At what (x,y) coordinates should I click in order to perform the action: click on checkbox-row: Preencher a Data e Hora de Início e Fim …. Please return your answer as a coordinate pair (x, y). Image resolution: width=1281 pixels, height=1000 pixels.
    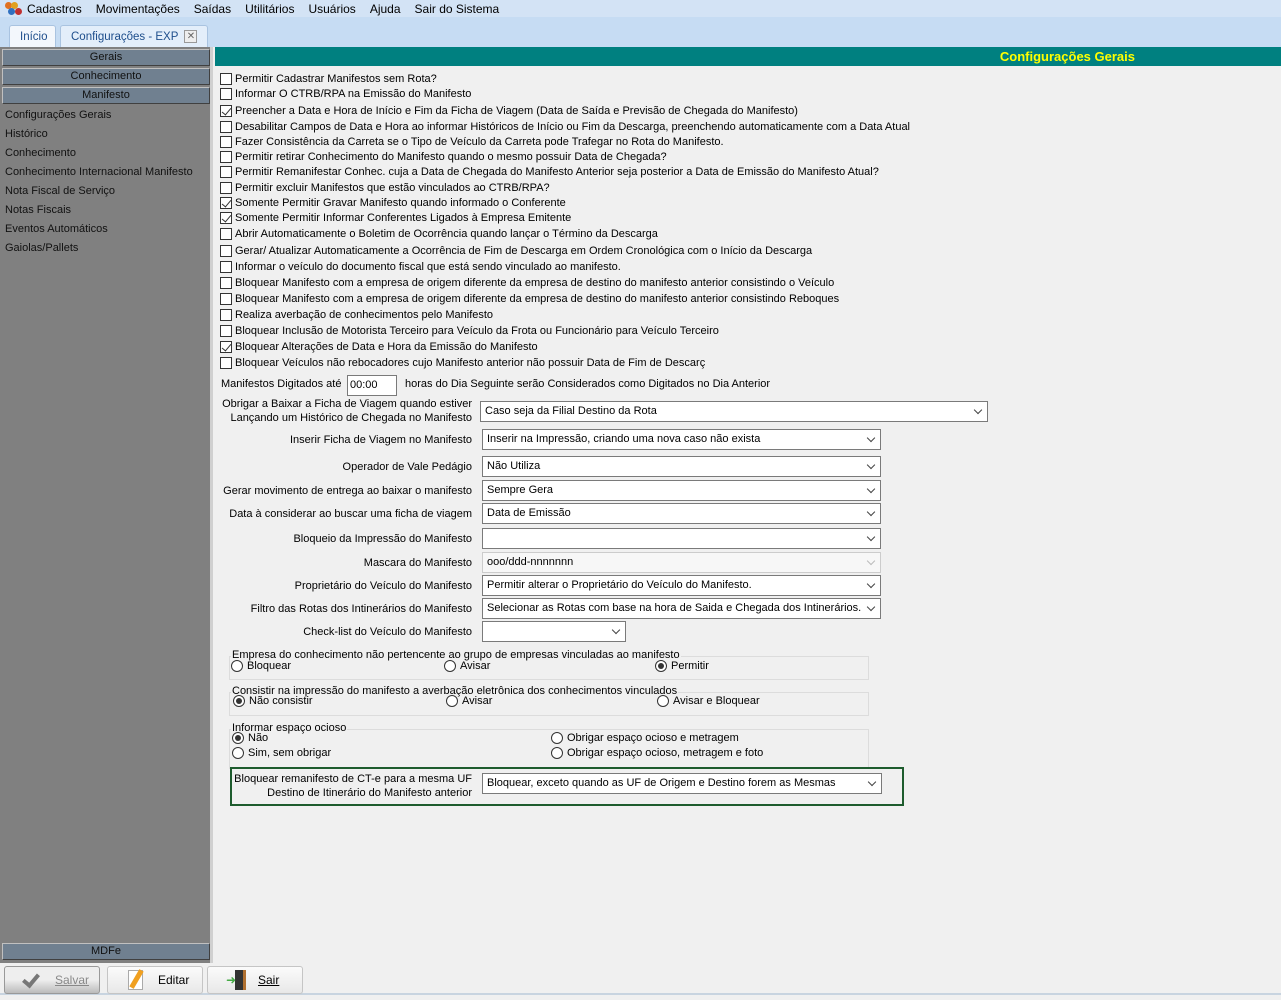
    Looking at the image, I should click on (509, 111).